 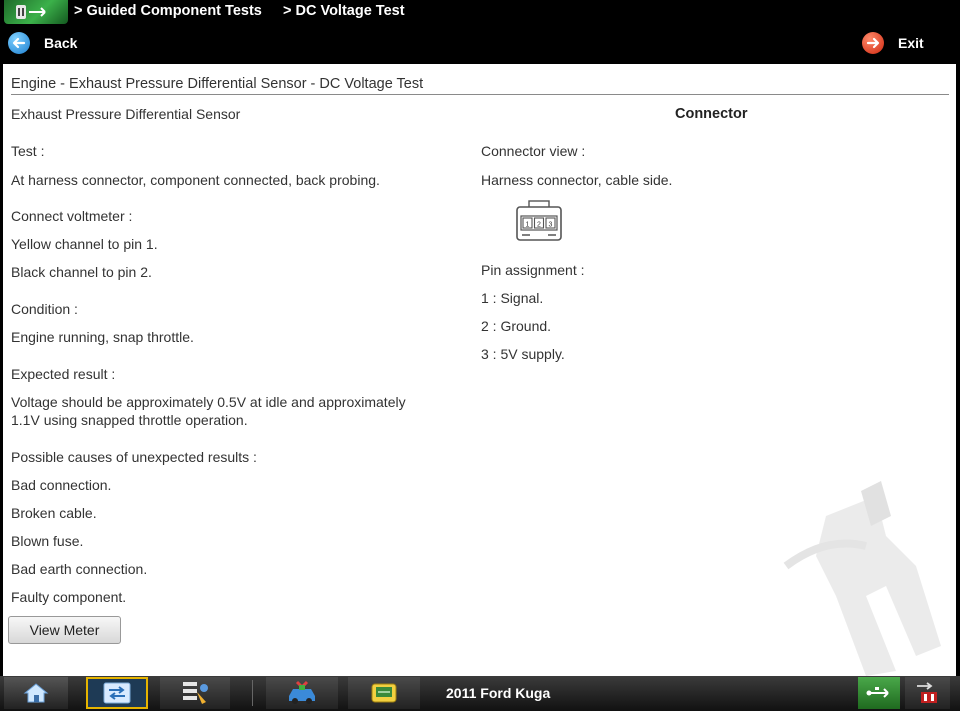 I want to click on exit-button: Exit, so click(x=893, y=43).